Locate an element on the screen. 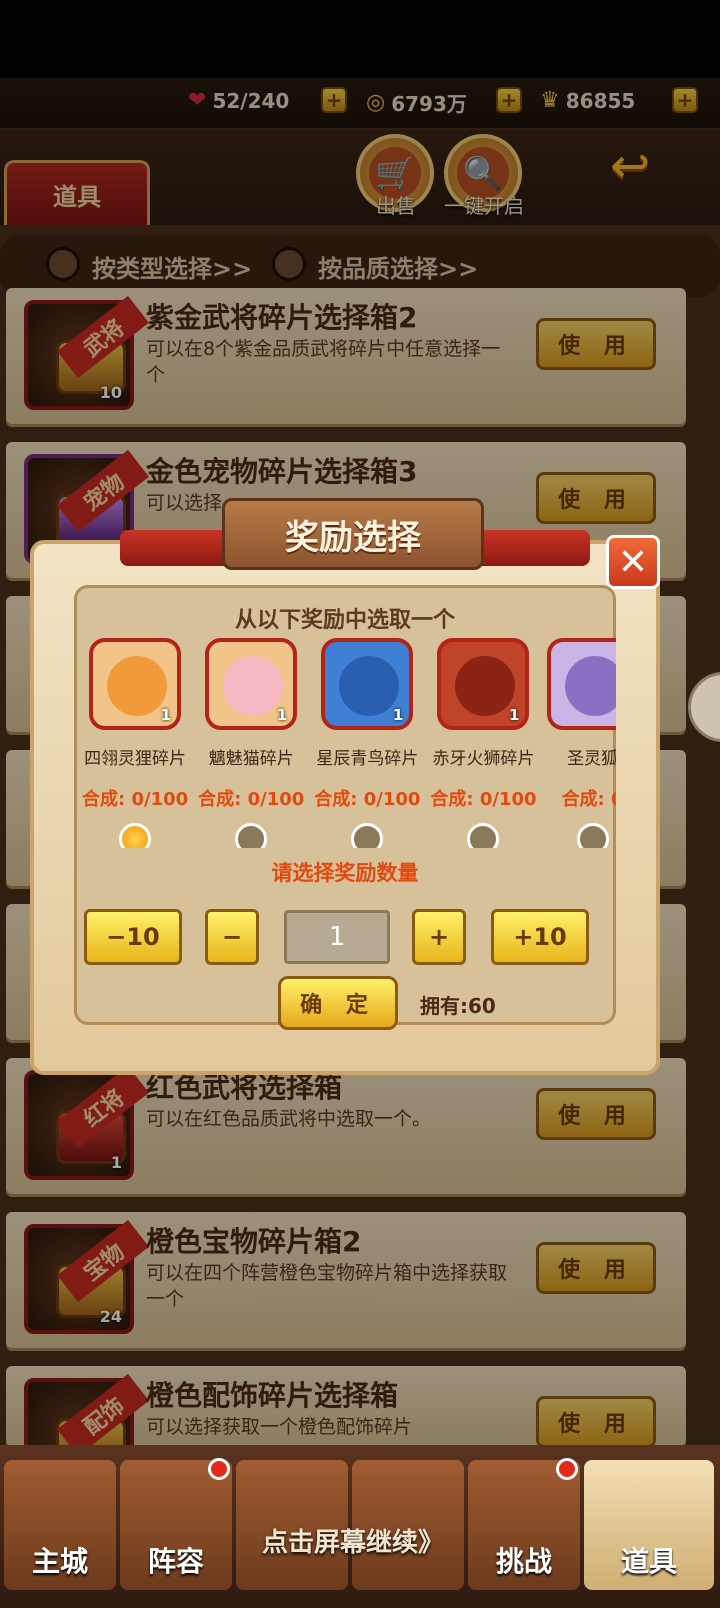 This screenshot has height=1608, width=720. reward-option: 1 魑魅猫碎片 合成: 0/100 is located at coordinates (251, 743).